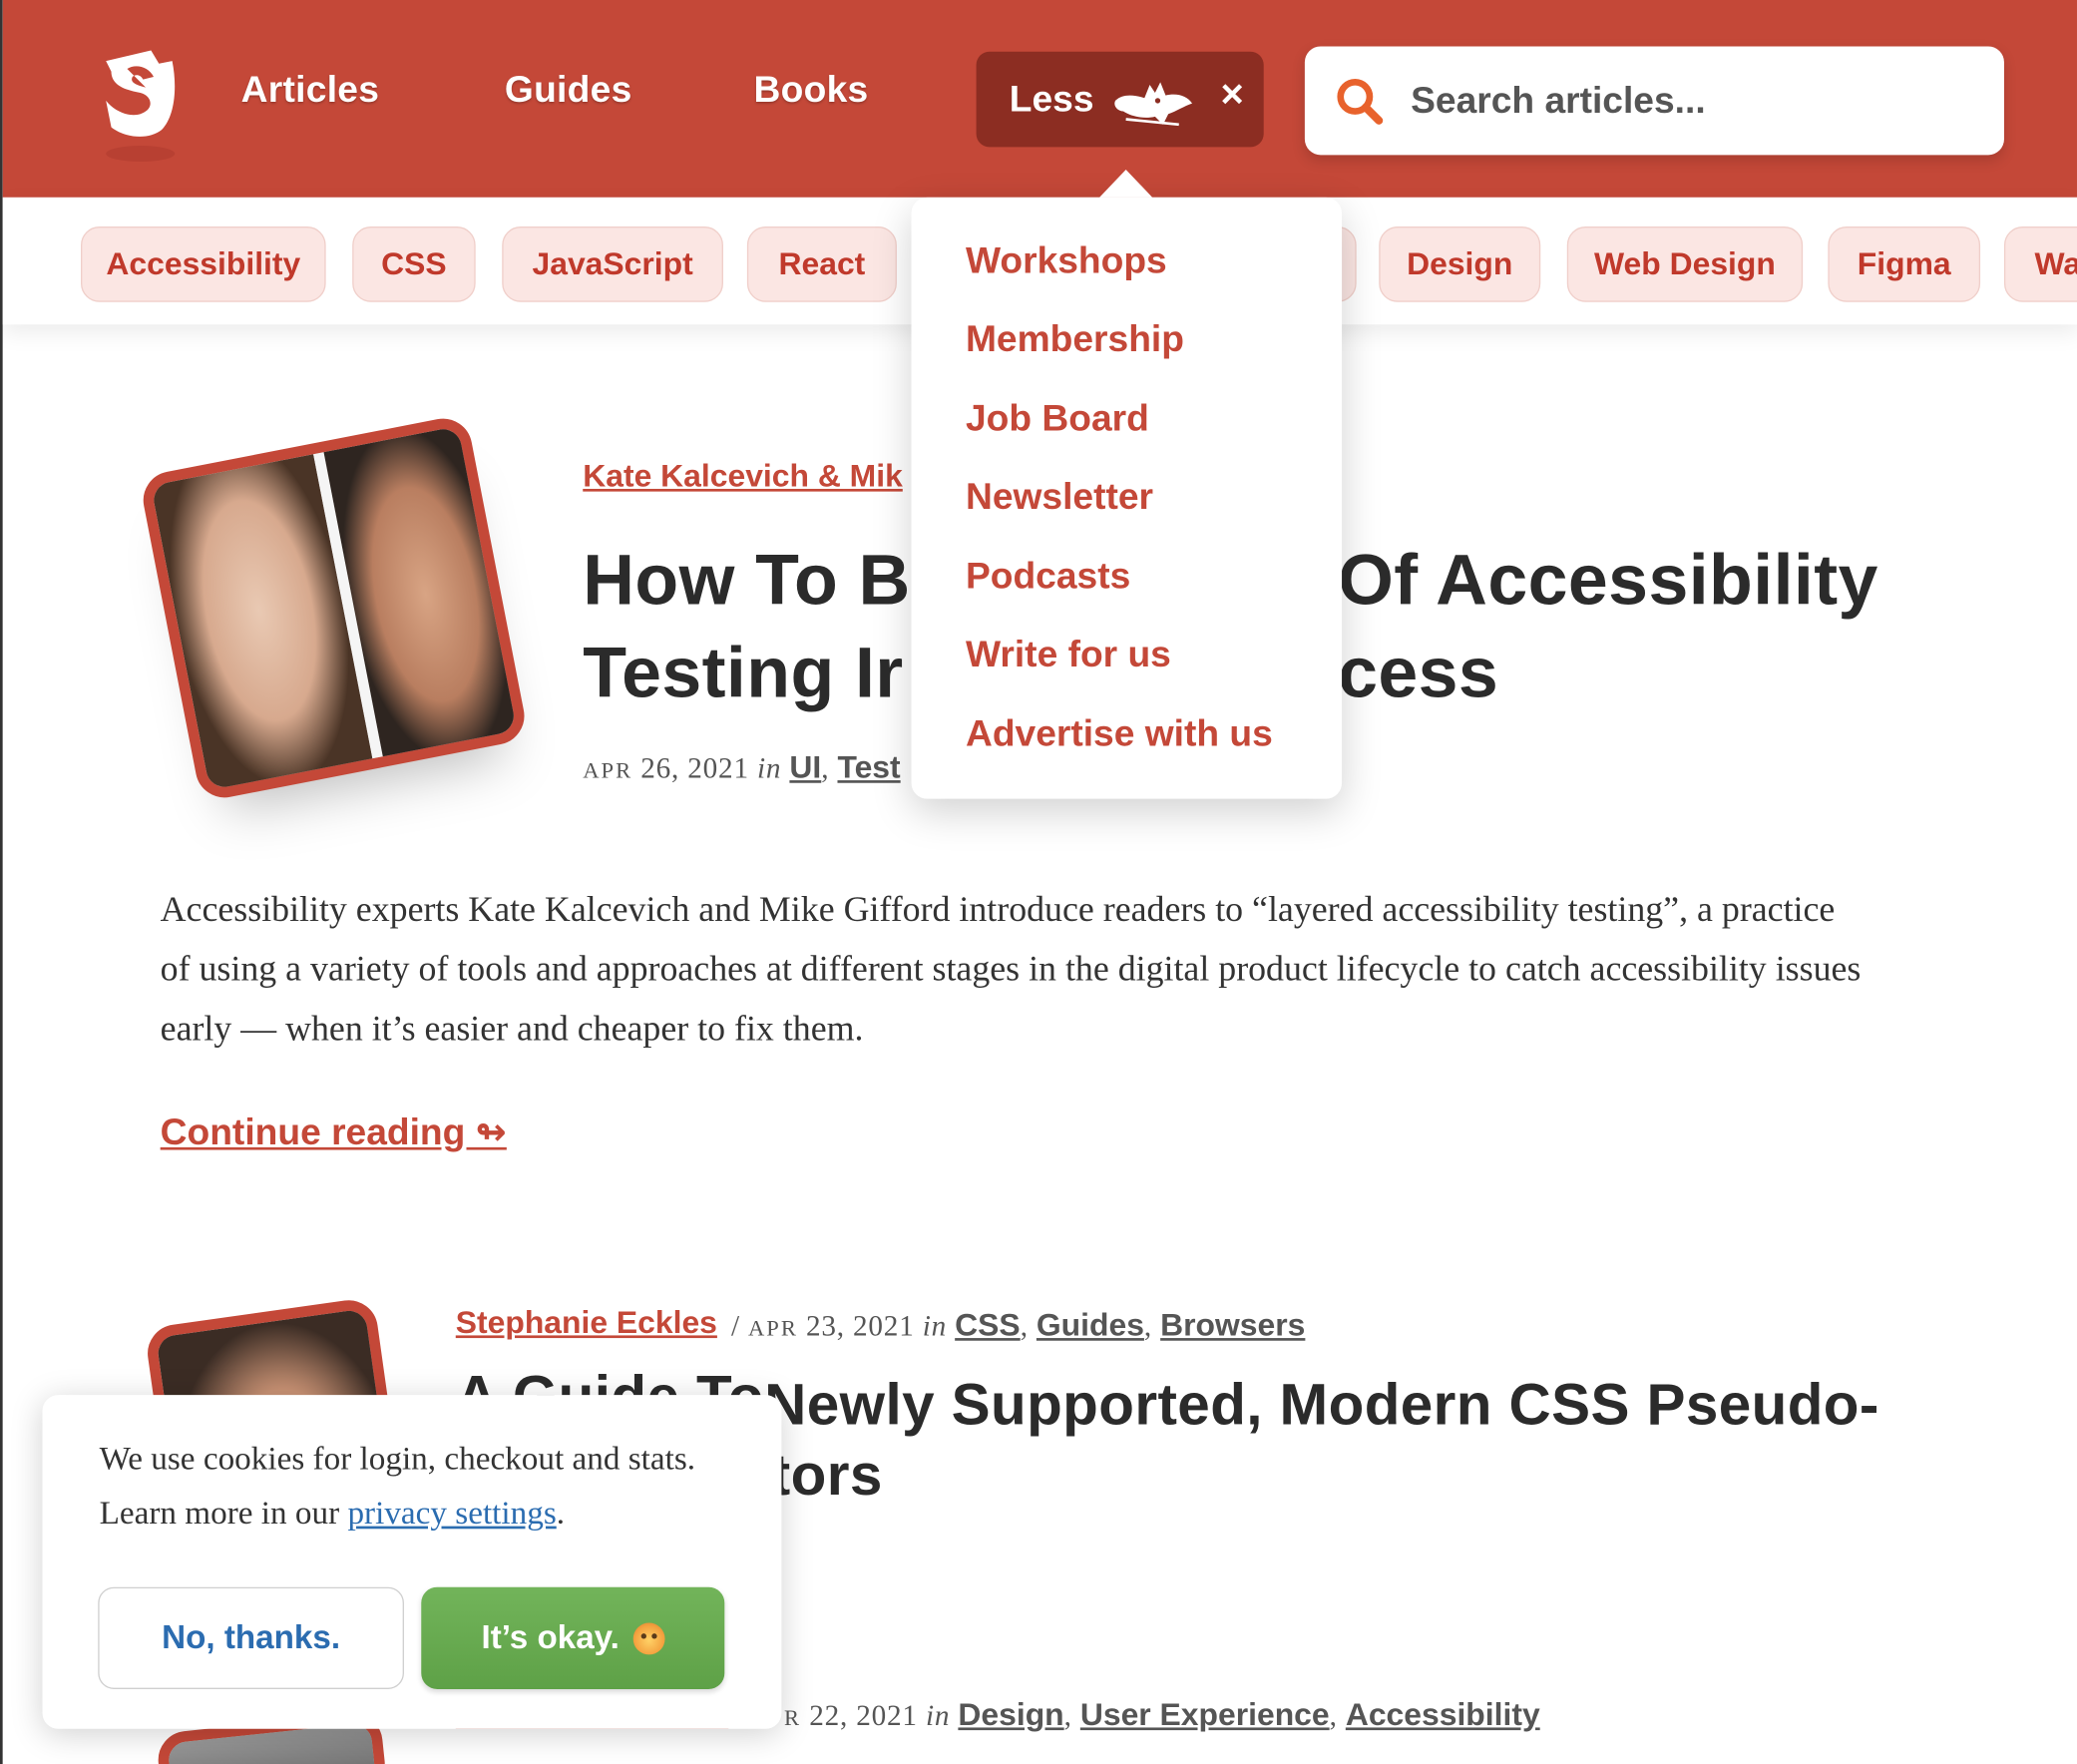 This screenshot has width=2077, height=1764. What do you see at coordinates (311, 90) in the screenshot?
I see `nav-articles: Articles` at bounding box center [311, 90].